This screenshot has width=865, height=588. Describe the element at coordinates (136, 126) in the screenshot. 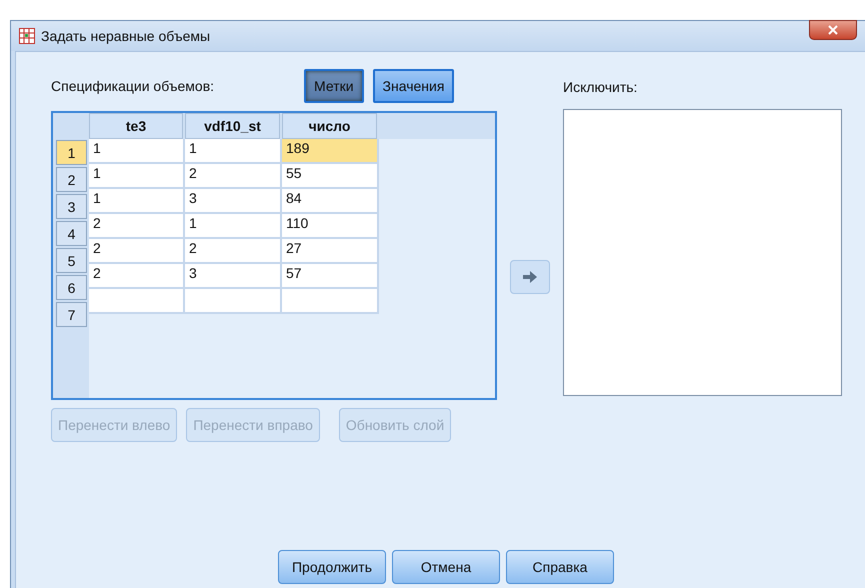

I see `column-header: te3` at that location.